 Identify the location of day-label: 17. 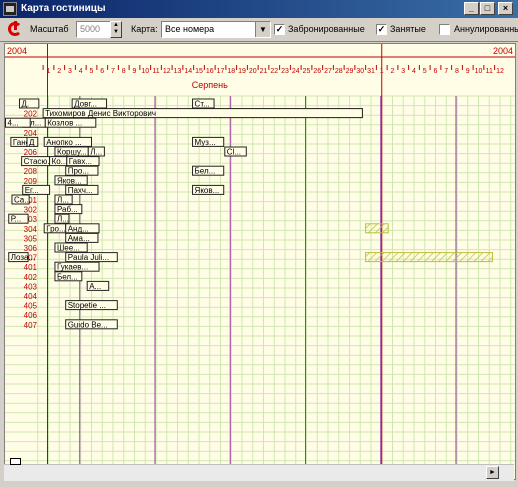
(221, 71).